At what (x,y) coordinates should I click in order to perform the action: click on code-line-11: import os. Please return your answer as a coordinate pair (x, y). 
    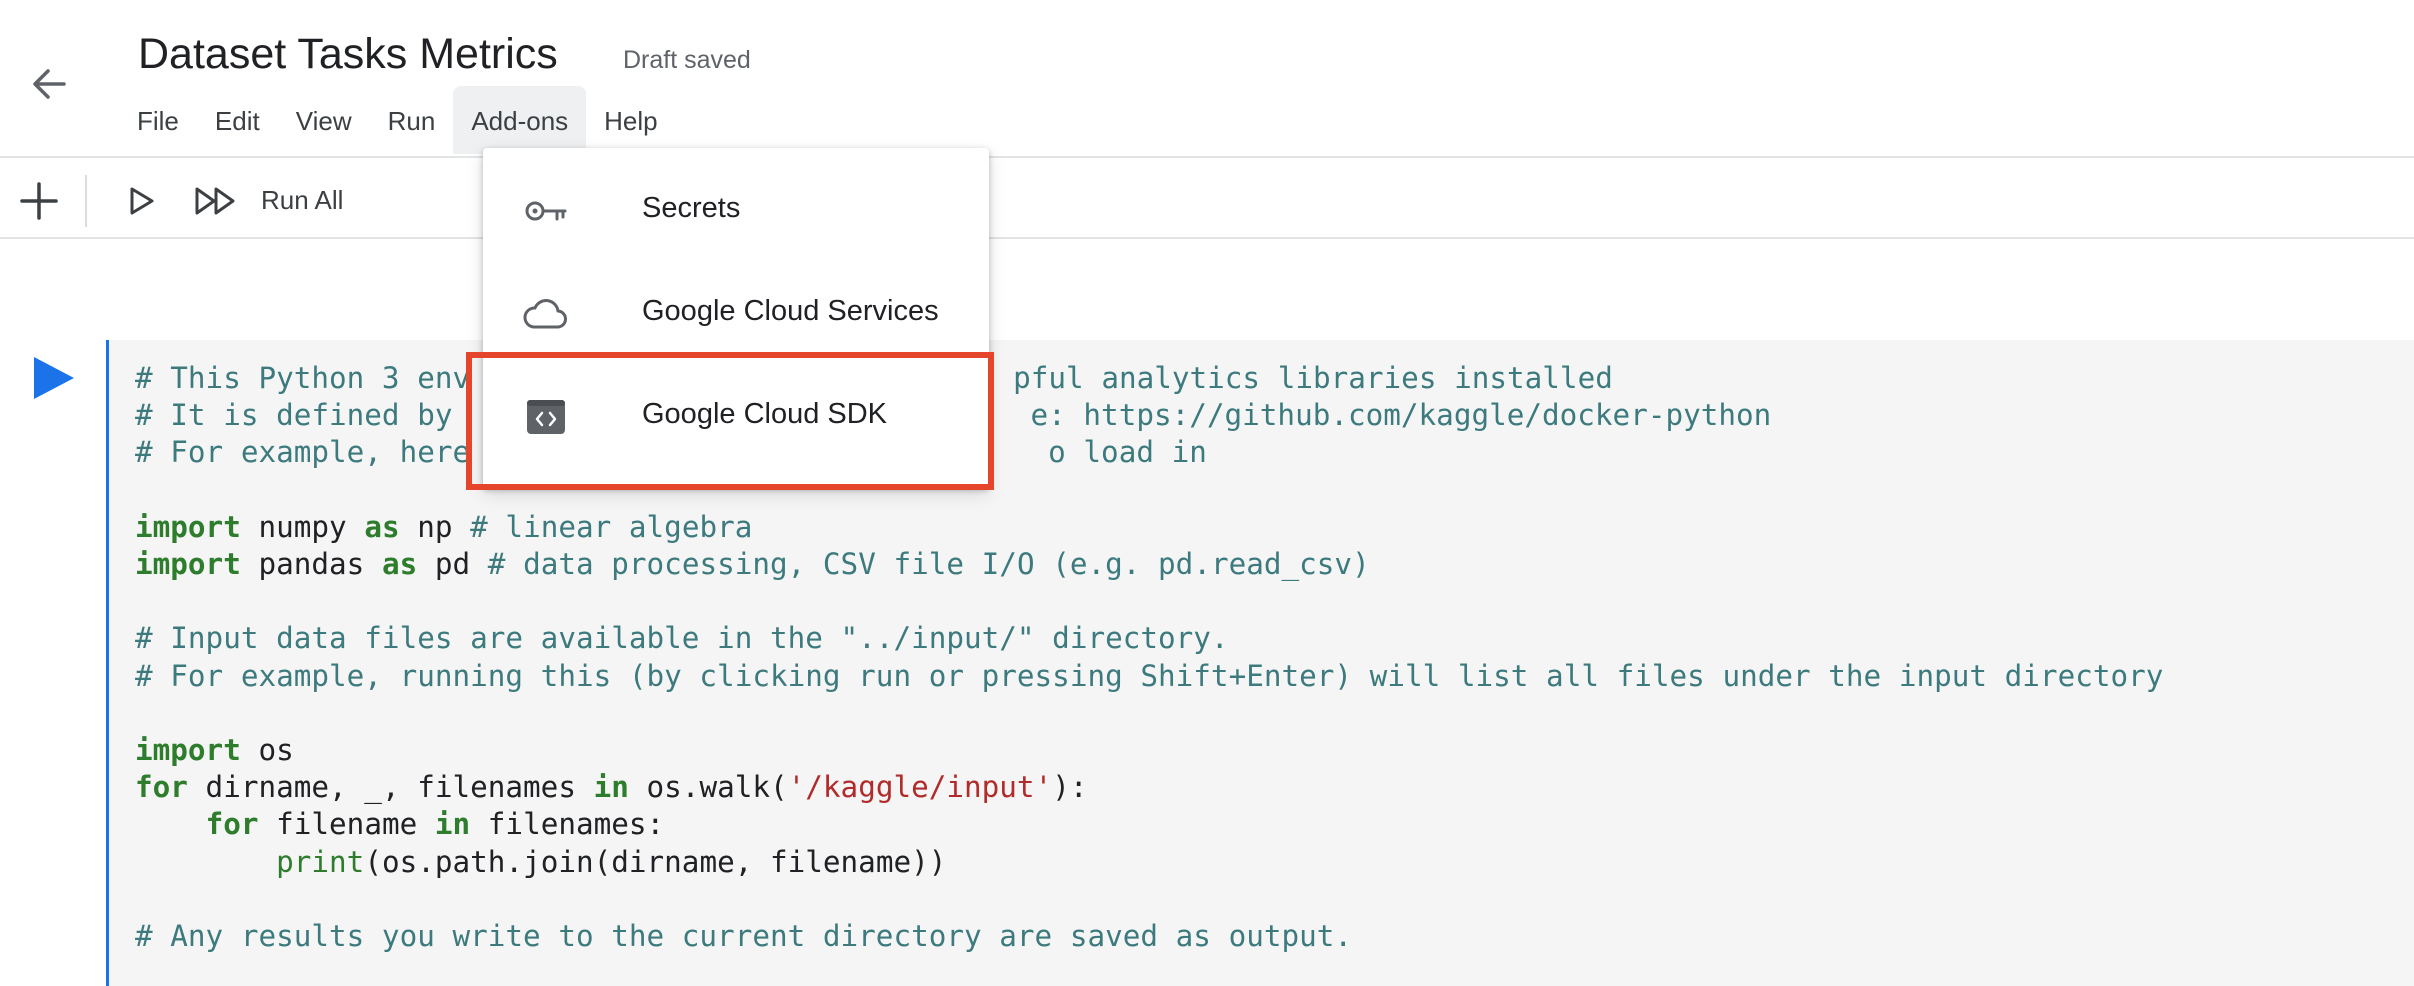
    Looking at the image, I should click on (214, 750).